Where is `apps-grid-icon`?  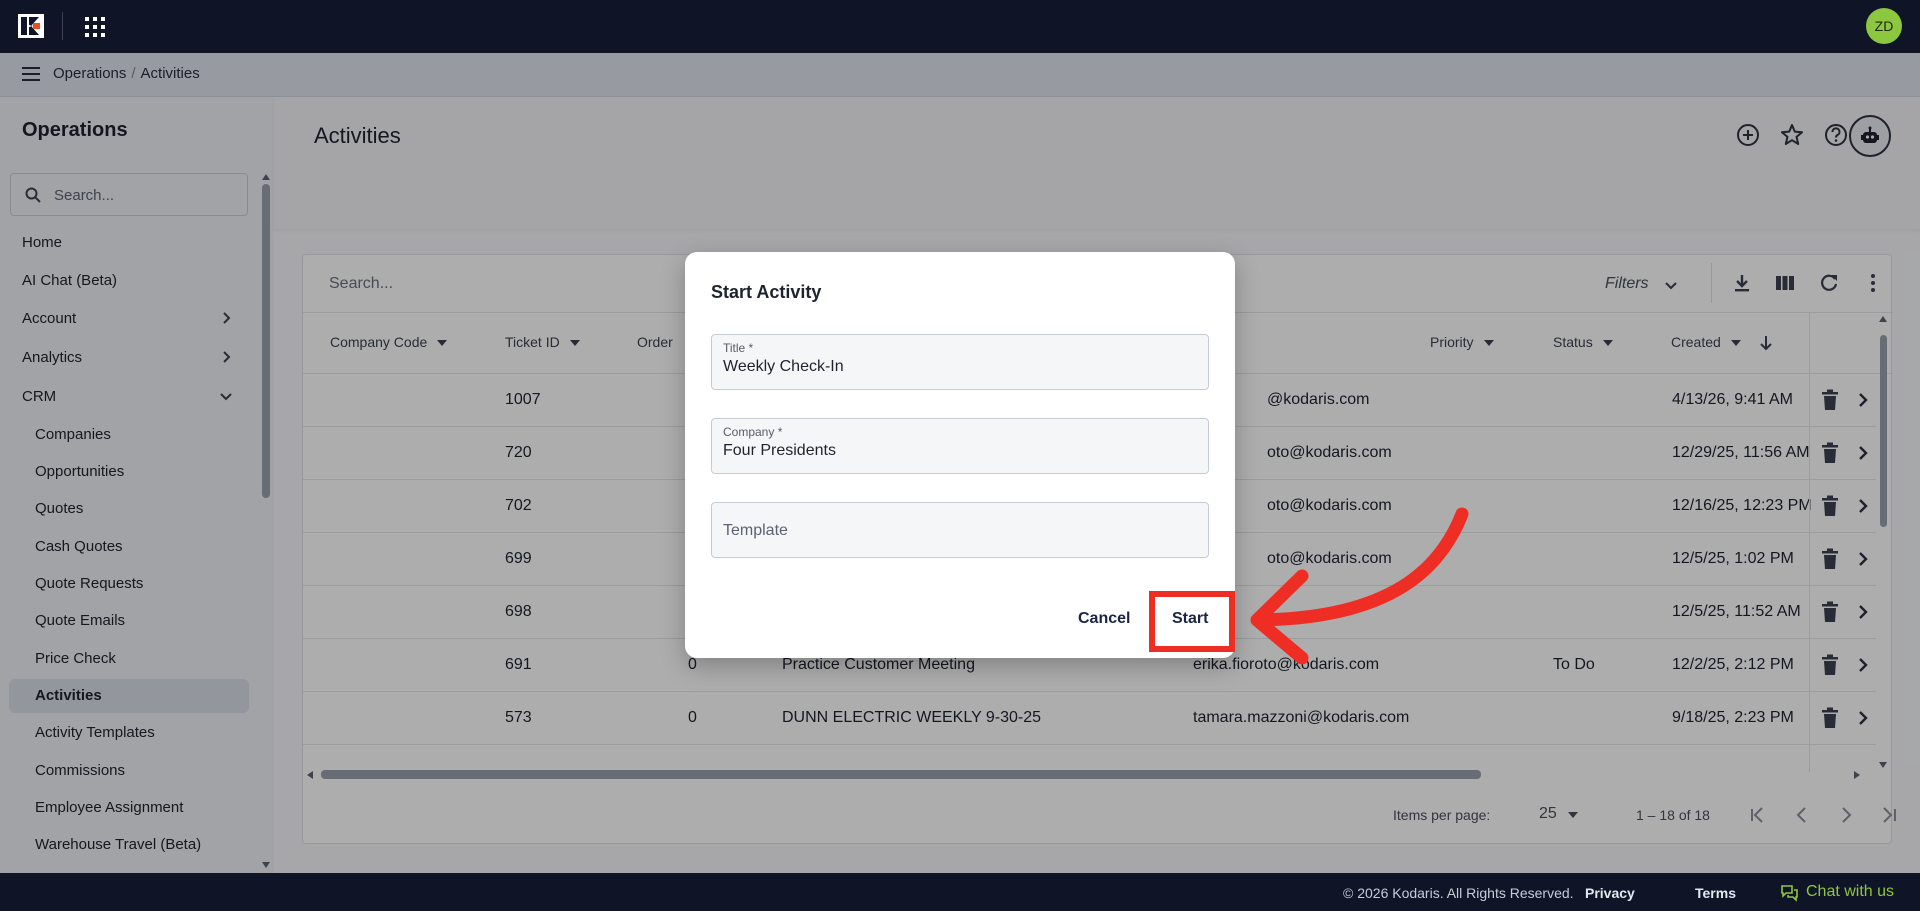 apps-grid-icon is located at coordinates (95, 27).